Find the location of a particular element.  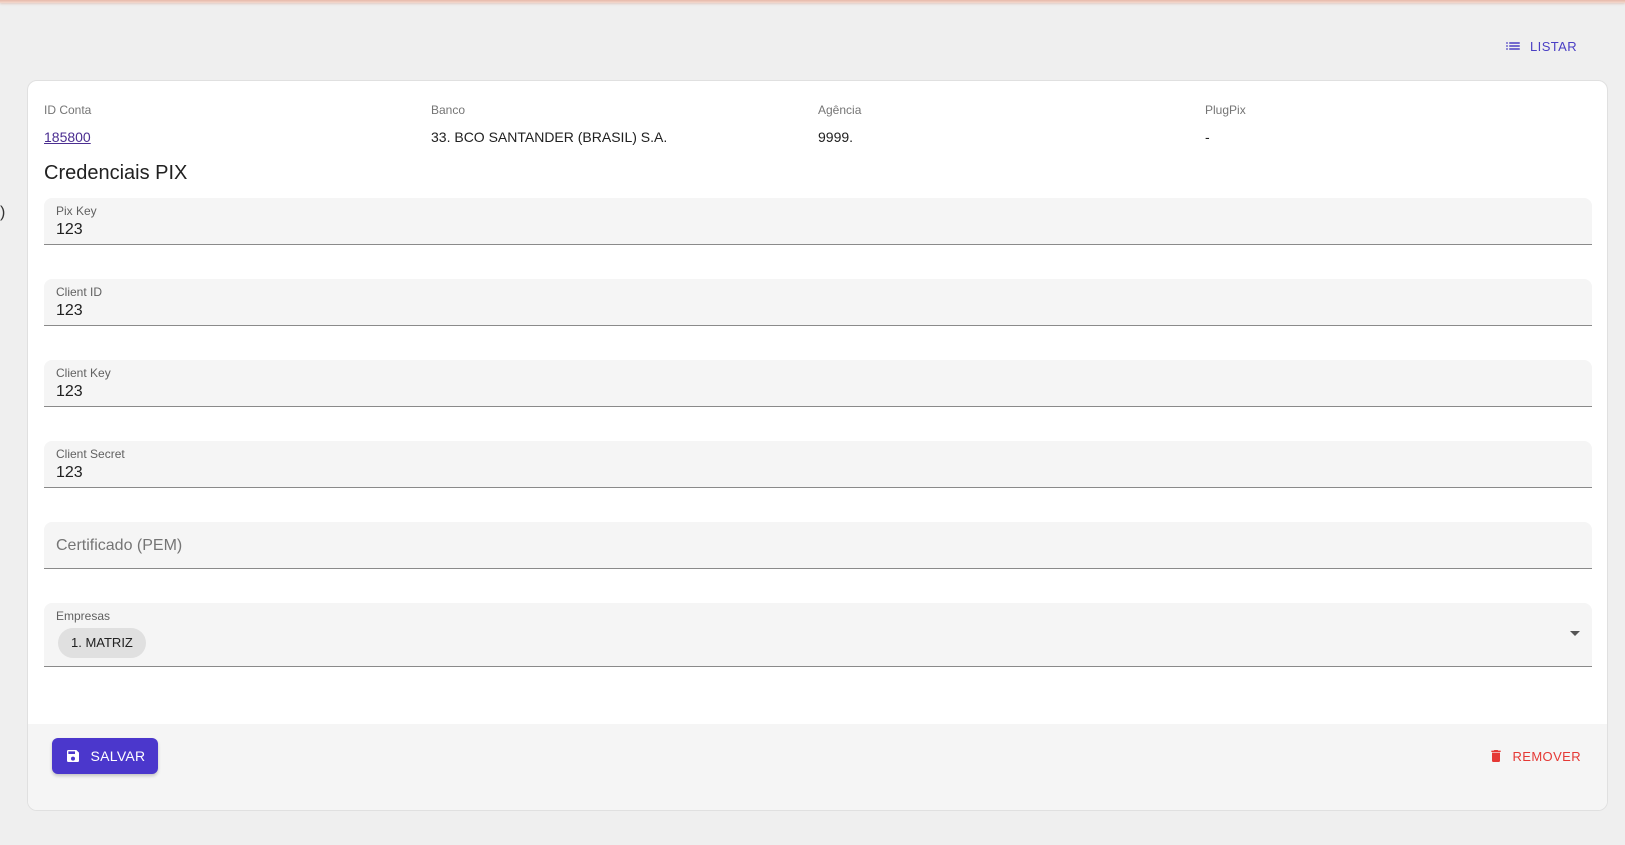

listar-button: LISTAR is located at coordinates (1540, 46).